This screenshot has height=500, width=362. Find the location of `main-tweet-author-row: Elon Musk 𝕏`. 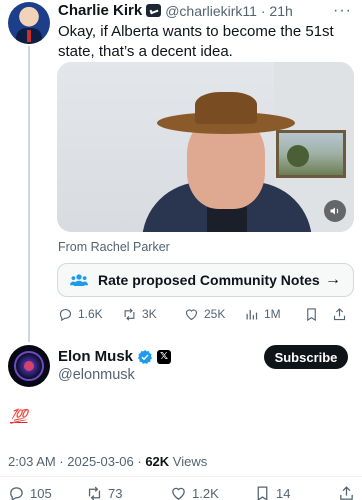

main-tweet-author-row: Elon Musk 𝕏 is located at coordinates (115, 356).